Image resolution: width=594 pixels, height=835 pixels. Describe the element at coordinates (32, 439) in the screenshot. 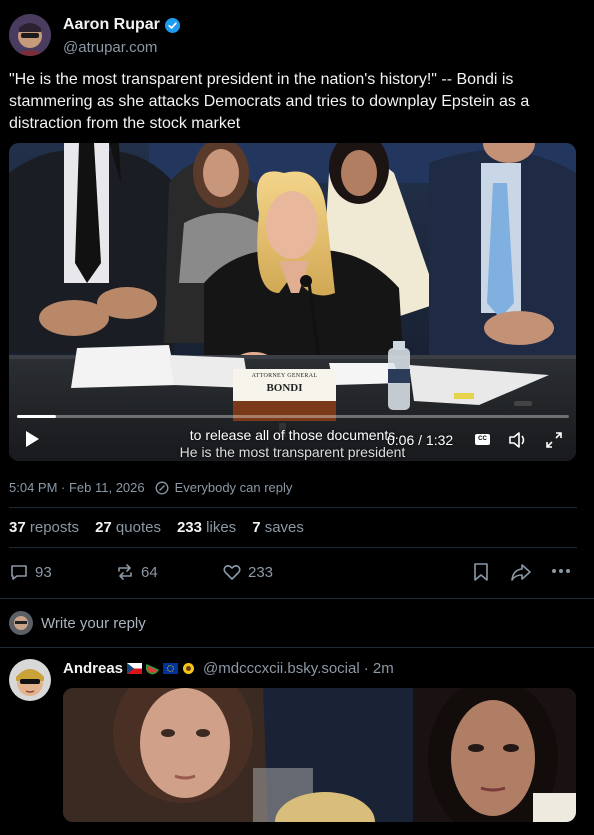

I see `play-icon` at that location.